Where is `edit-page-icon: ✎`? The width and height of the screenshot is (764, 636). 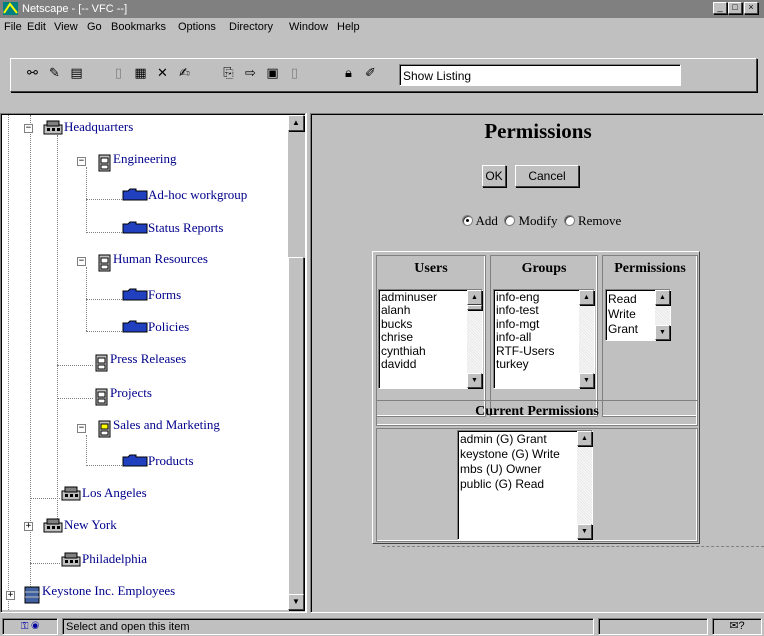
edit-page-icon: ✎ is located at coordinates (54, 75).